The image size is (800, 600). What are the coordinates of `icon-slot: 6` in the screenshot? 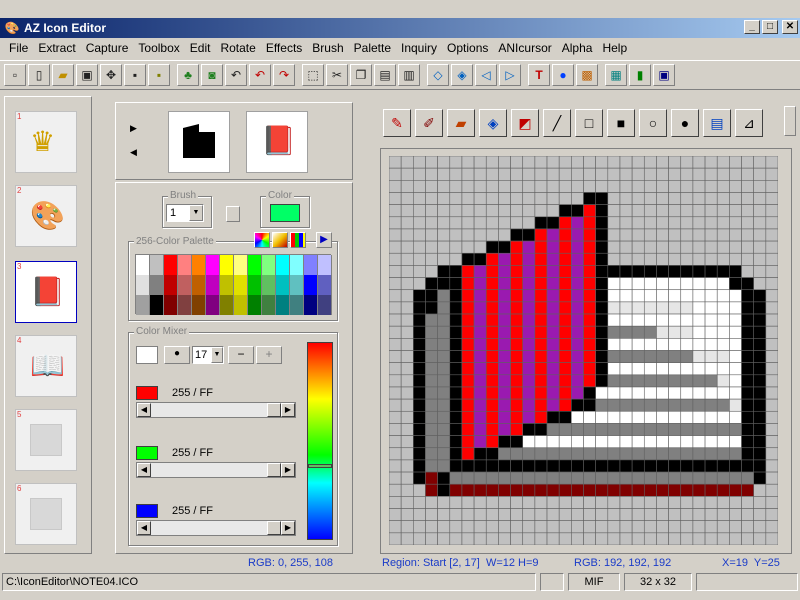 It's located at (46, 514).